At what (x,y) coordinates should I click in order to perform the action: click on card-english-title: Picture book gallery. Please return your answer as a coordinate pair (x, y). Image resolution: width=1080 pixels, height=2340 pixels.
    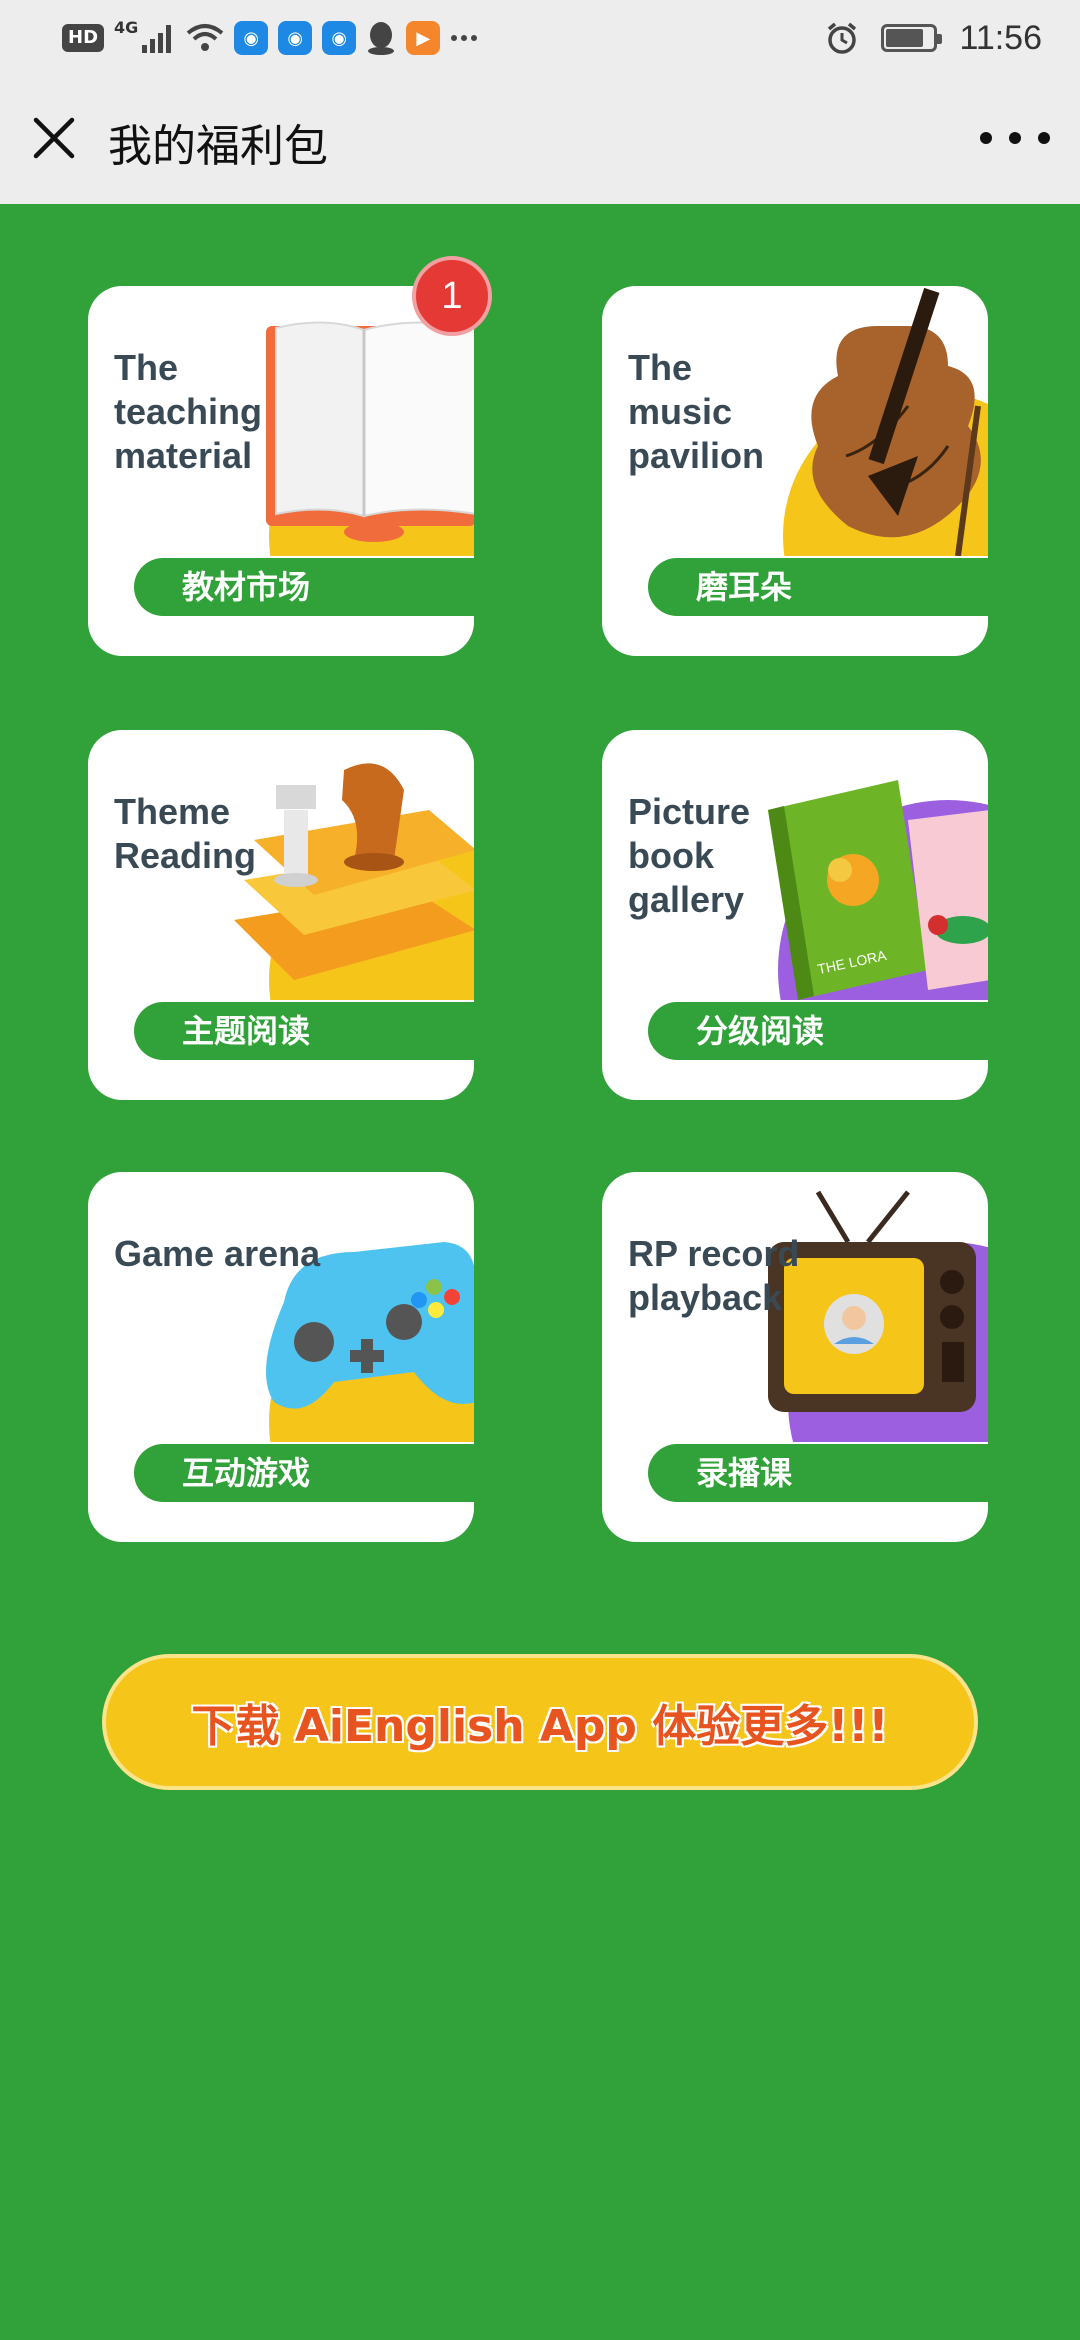
    Looking at the image, I should click on (689, 855).